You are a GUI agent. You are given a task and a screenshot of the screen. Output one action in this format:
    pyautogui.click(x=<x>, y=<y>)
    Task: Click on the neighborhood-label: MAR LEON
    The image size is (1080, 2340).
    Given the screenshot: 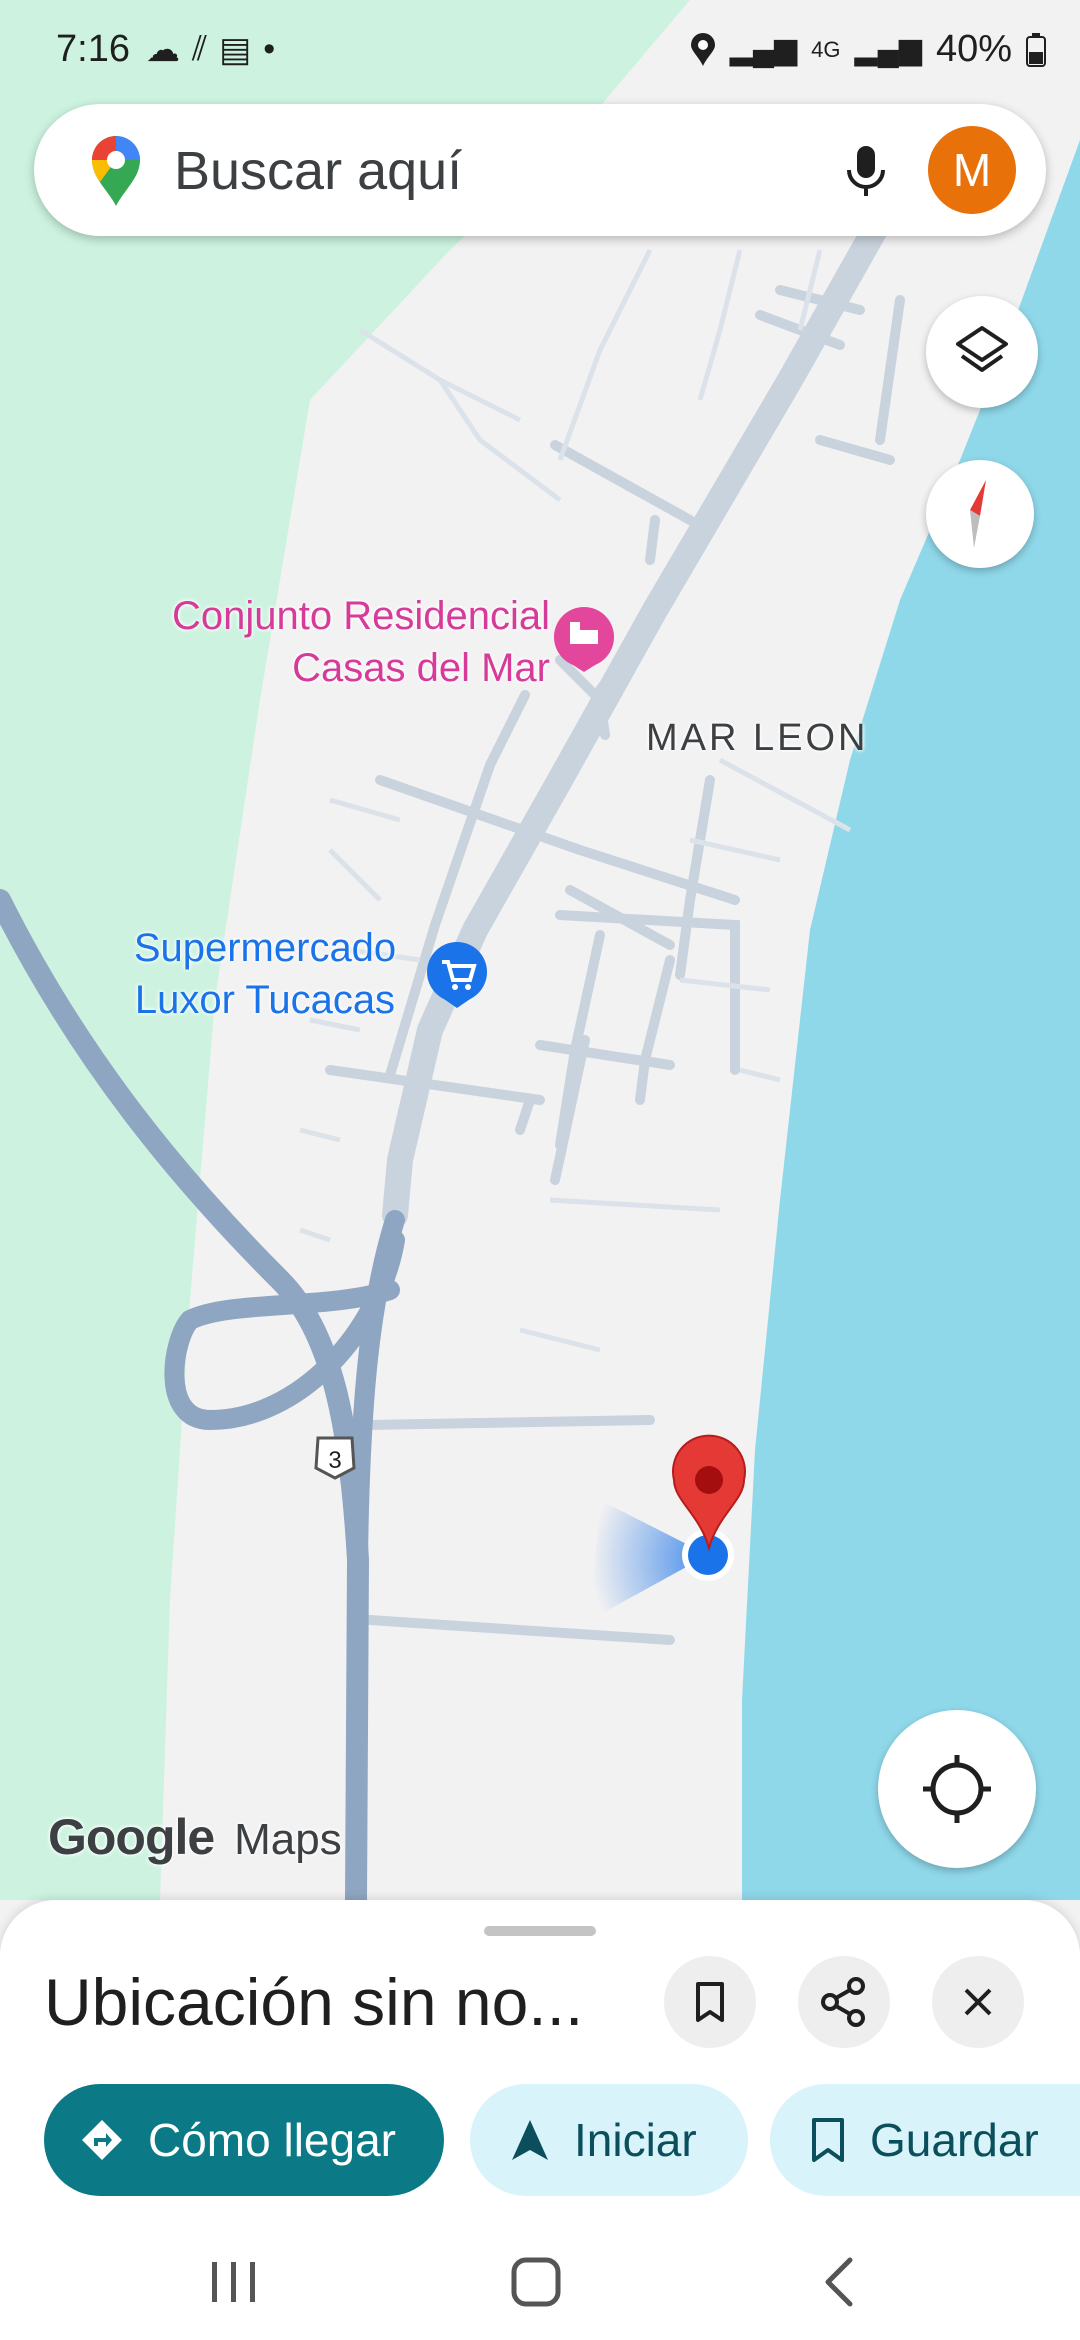 What is the action you would take?
    pyautogui.click(x=757, y=738)
    